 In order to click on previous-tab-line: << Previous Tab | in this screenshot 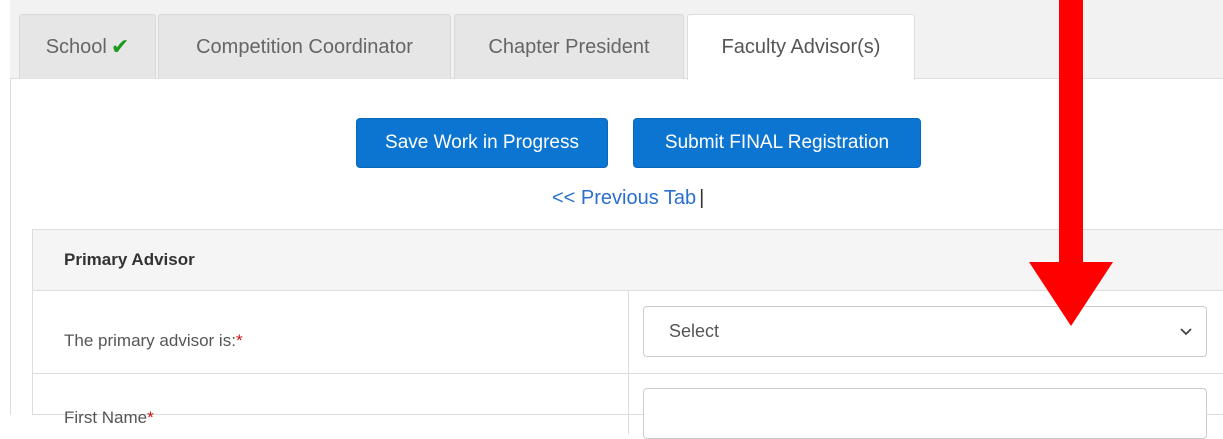, I will do `click(628, 198)`.